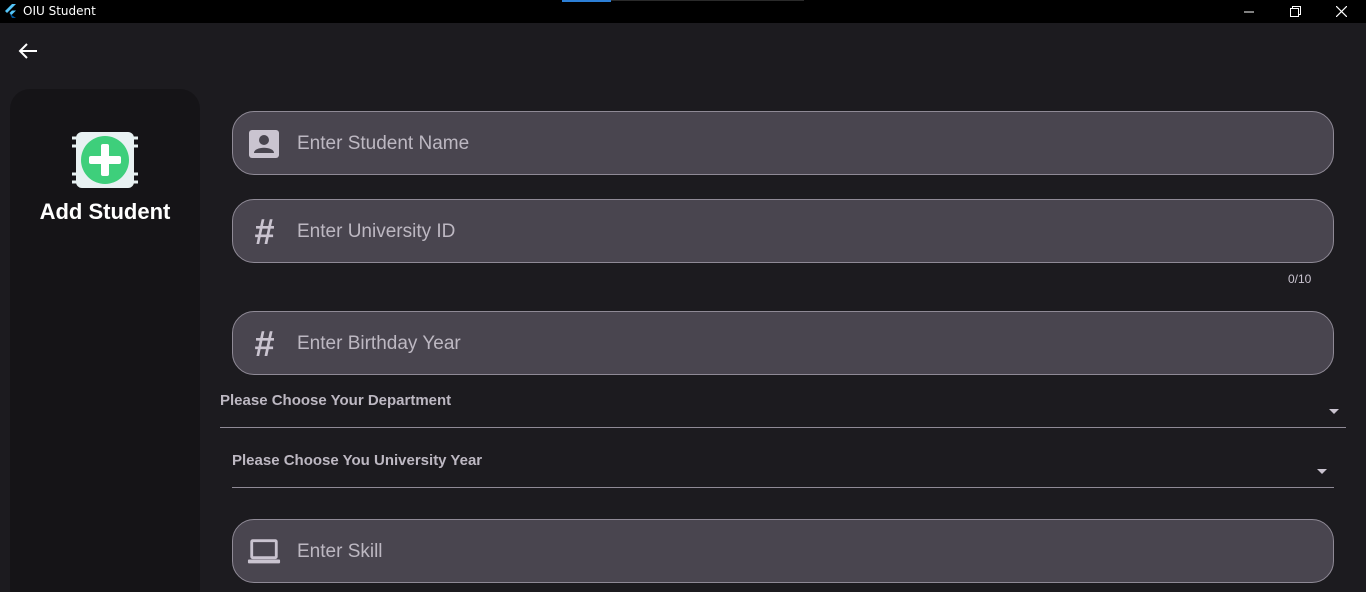 The width and height of the screenshot is (1366, 592). I want to click on restore-icon, so click(1295, 11).